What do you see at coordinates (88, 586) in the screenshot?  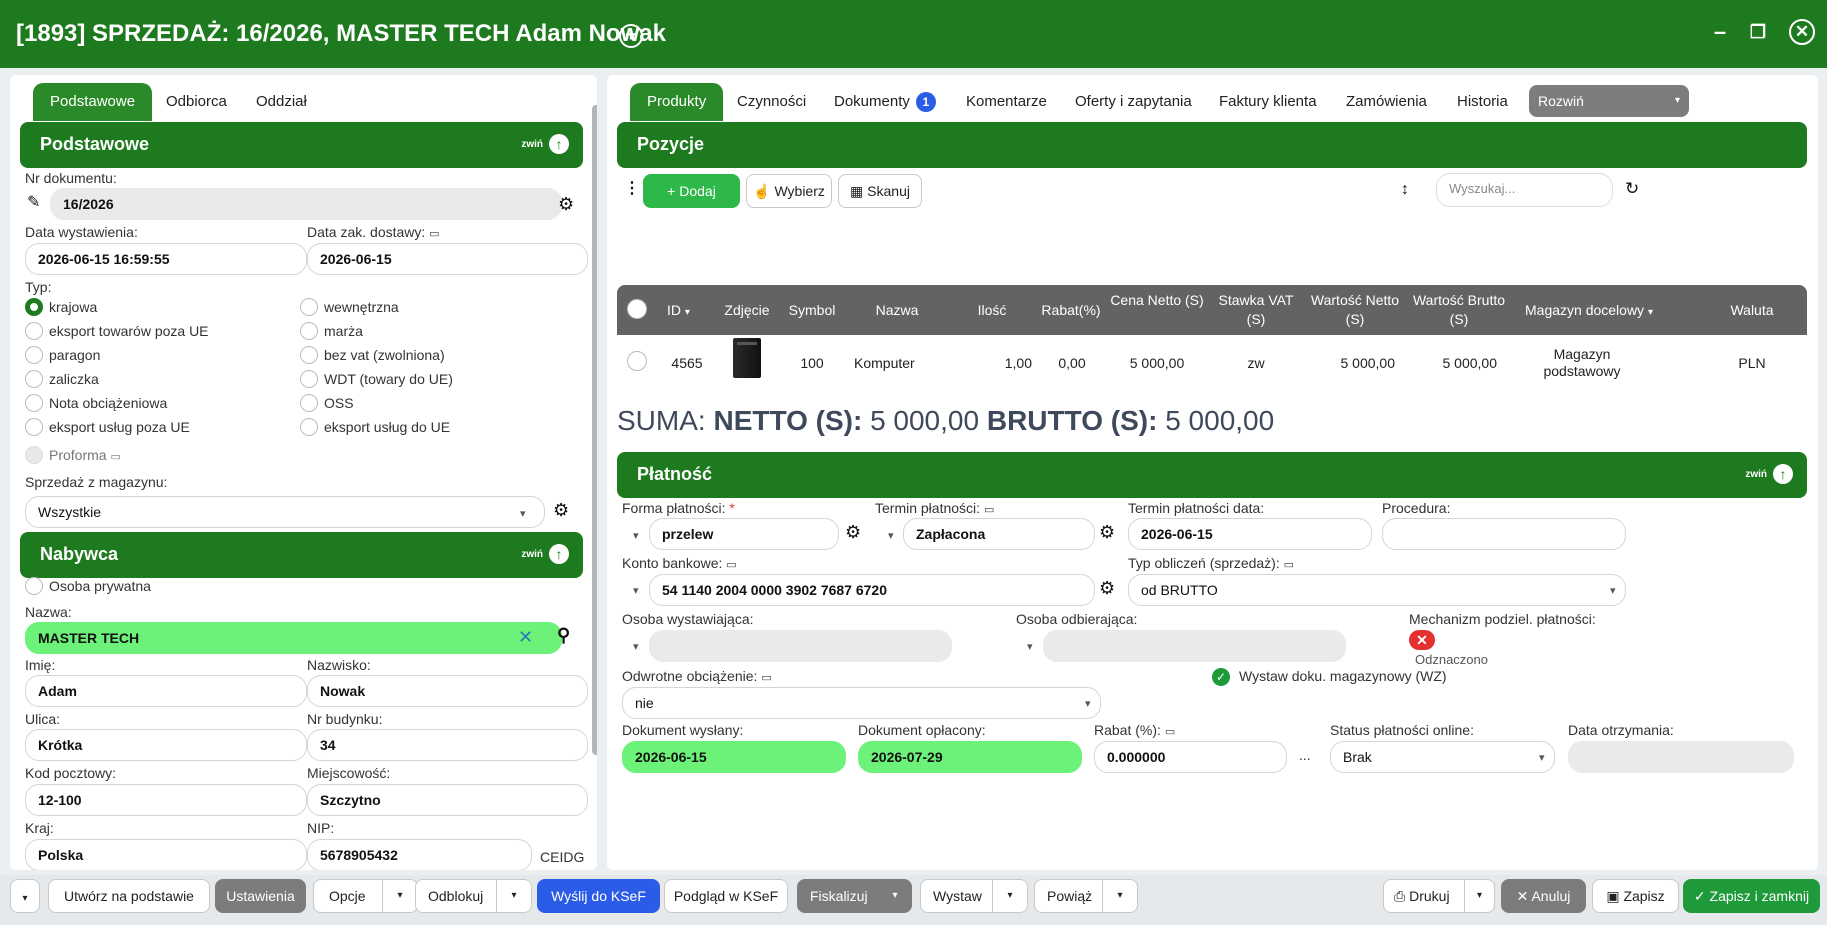 I see `checkbox-private-person: Osoba prywatna` at bounding box center [88, 586].